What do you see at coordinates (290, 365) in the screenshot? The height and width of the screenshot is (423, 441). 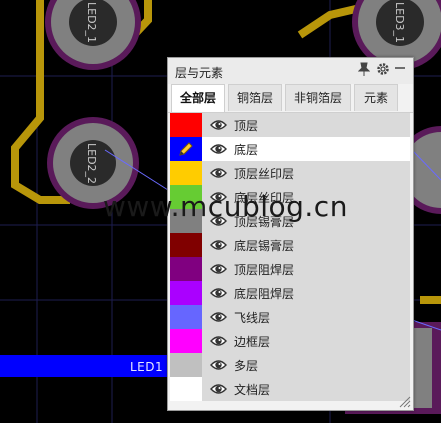 I see `layer-row: 多层` at bounding box center [290, 365].